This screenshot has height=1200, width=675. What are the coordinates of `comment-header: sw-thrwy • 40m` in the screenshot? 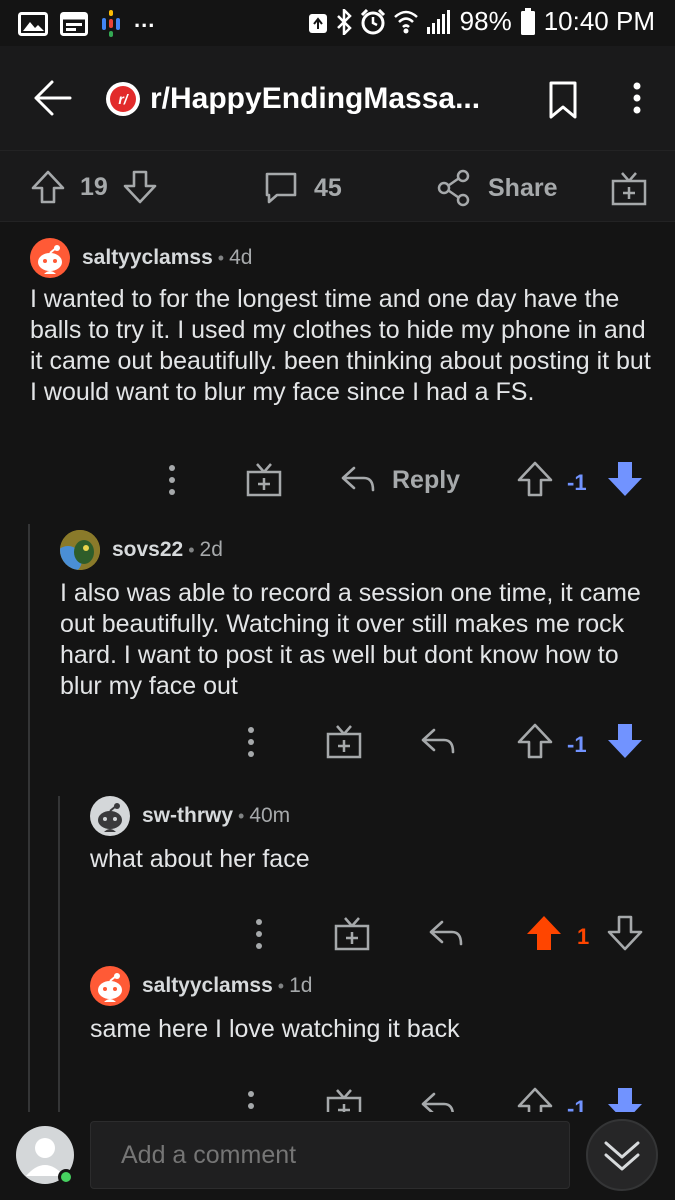 It's located at (190, 816).